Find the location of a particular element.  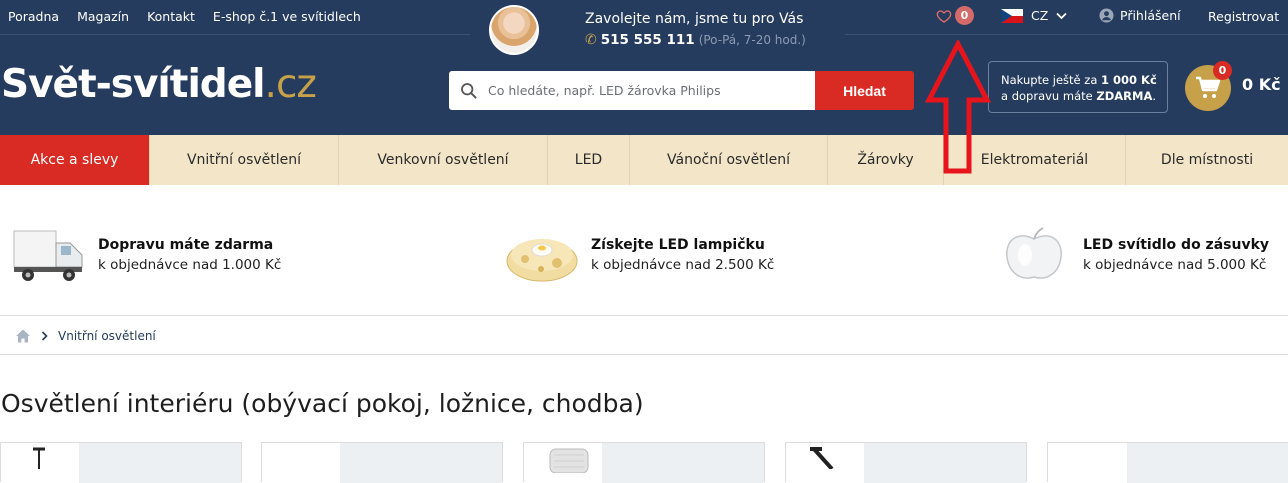

top-link-magazin: Magazín is located at coordinates (103, 16).